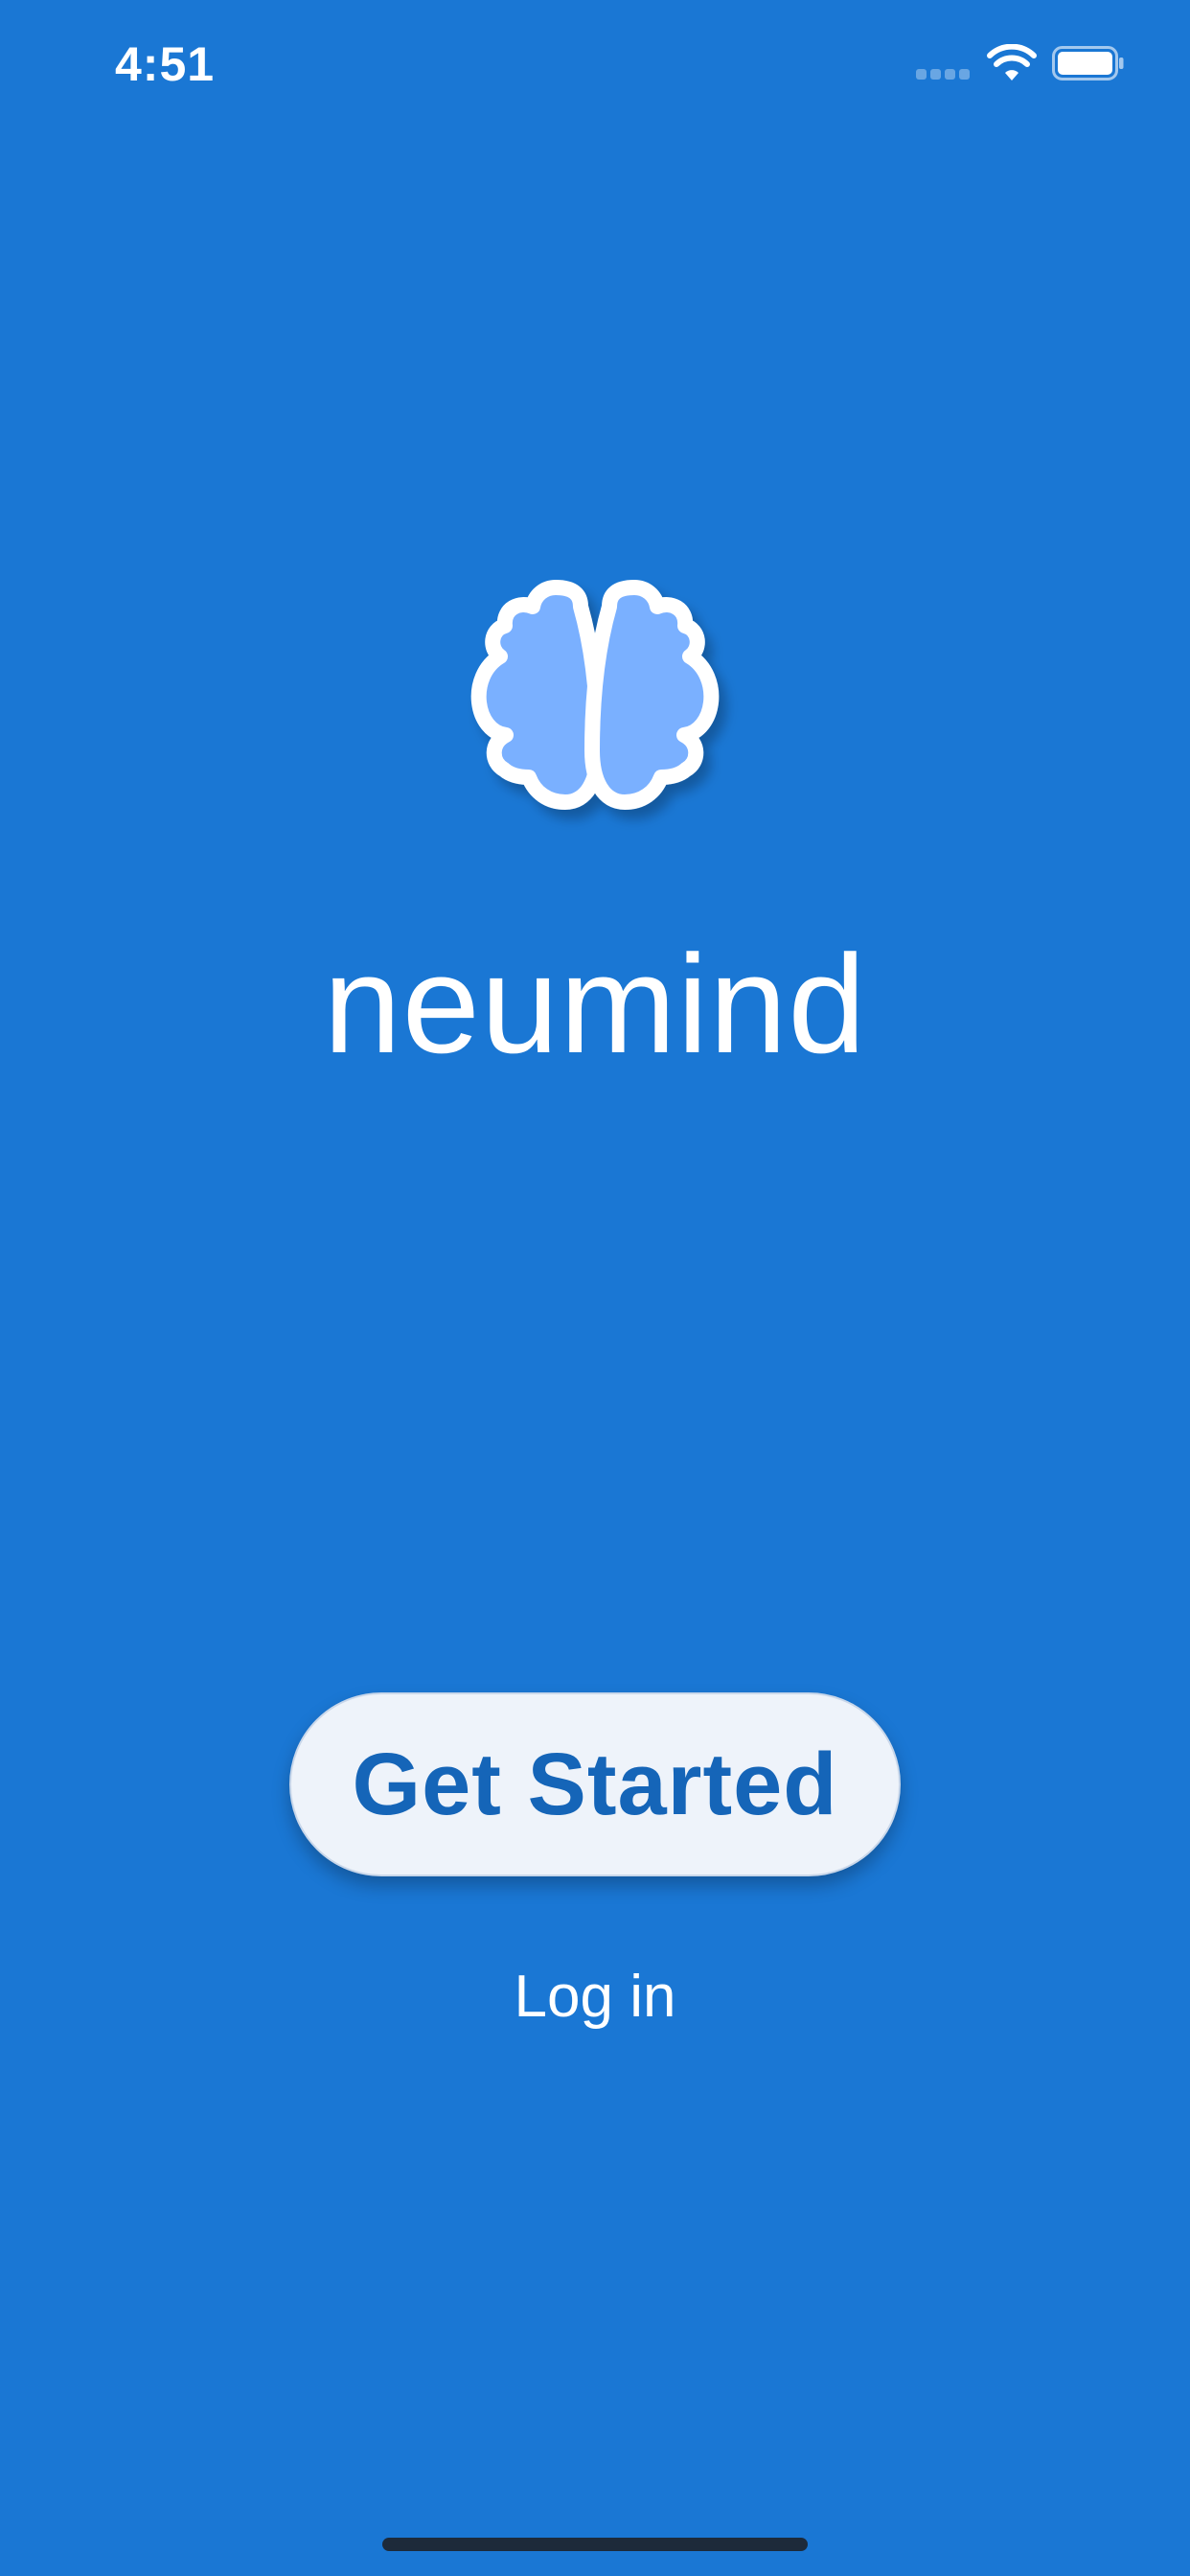 This screenshot has width=1190, height=2576. Describe the element at coordinates (595, 695) in the screenshot. I see `brain-icon` at that location.